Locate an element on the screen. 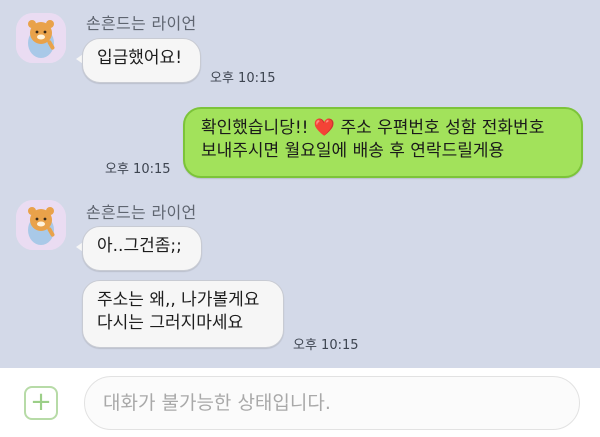 The height and width of the screenshot is (437, 600). message-input: 대화가 불가능한 상태입니다. is located at coordinates (332, 403).